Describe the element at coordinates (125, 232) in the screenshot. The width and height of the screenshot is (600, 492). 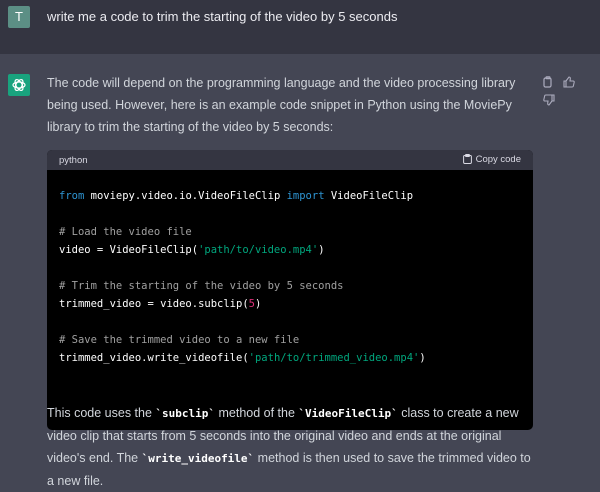
I see `code-comment: # Load the video file` at that location.